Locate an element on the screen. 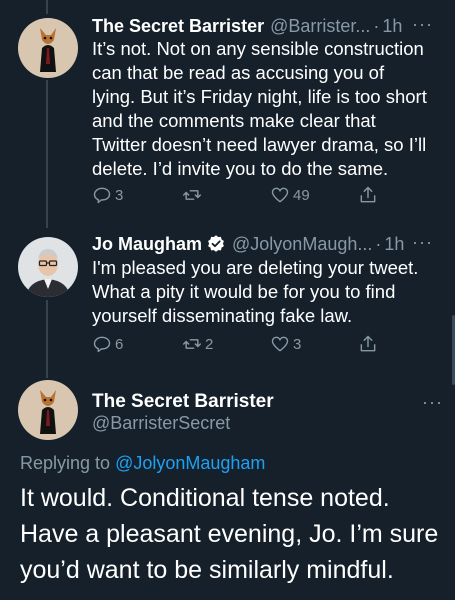  reply-button: 3 is located at coordinates (107, 195).